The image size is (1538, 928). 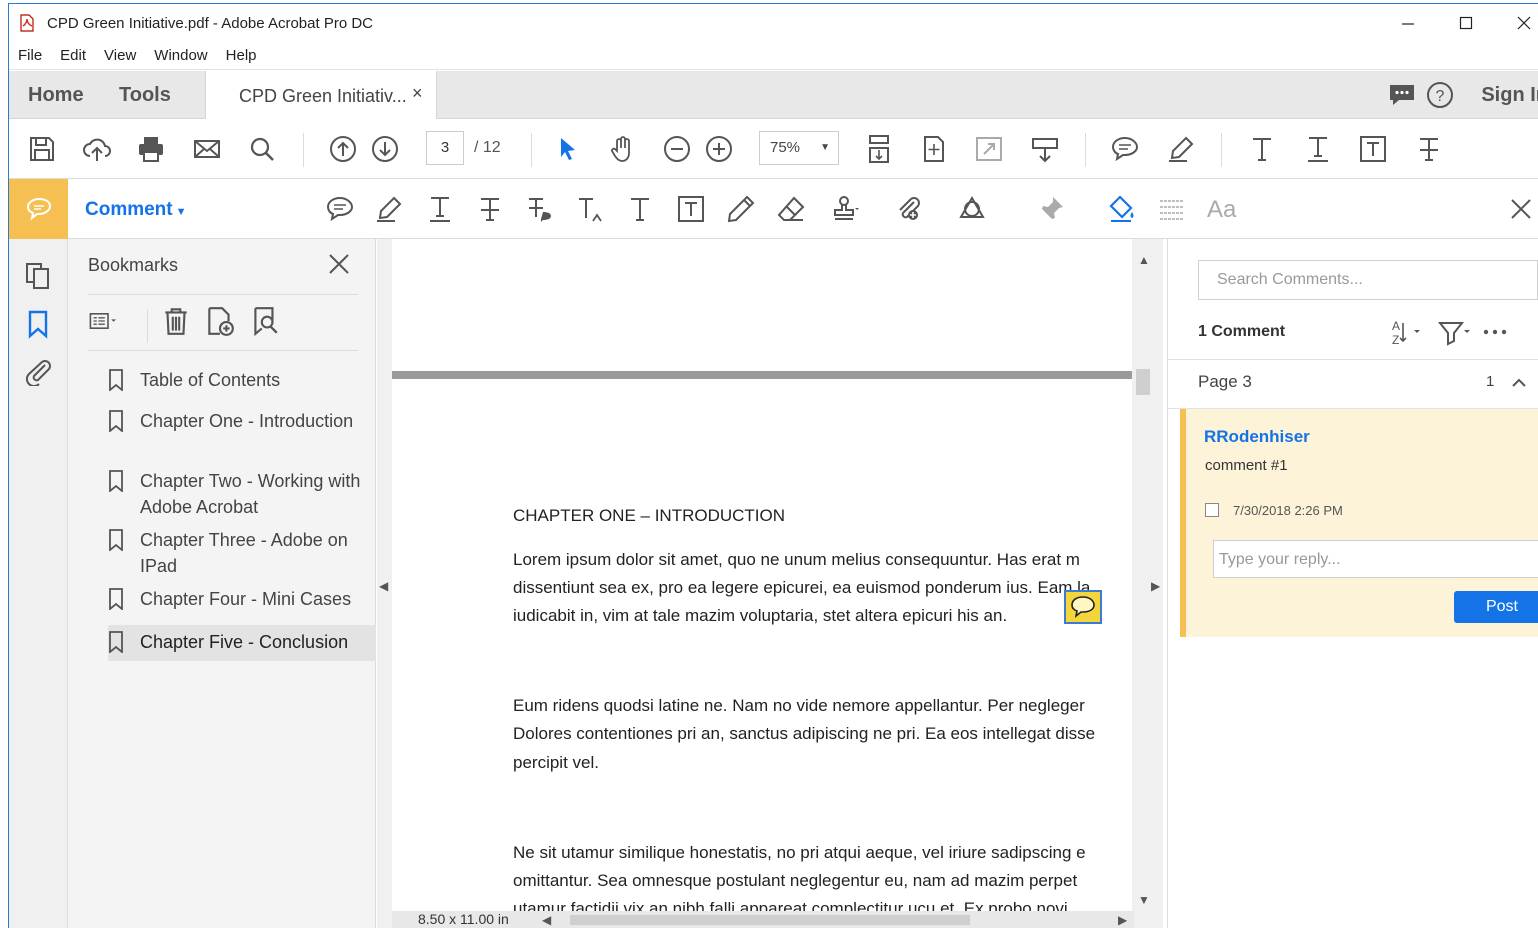 I want to click on attach-file-button, so click(x=909, y=209).